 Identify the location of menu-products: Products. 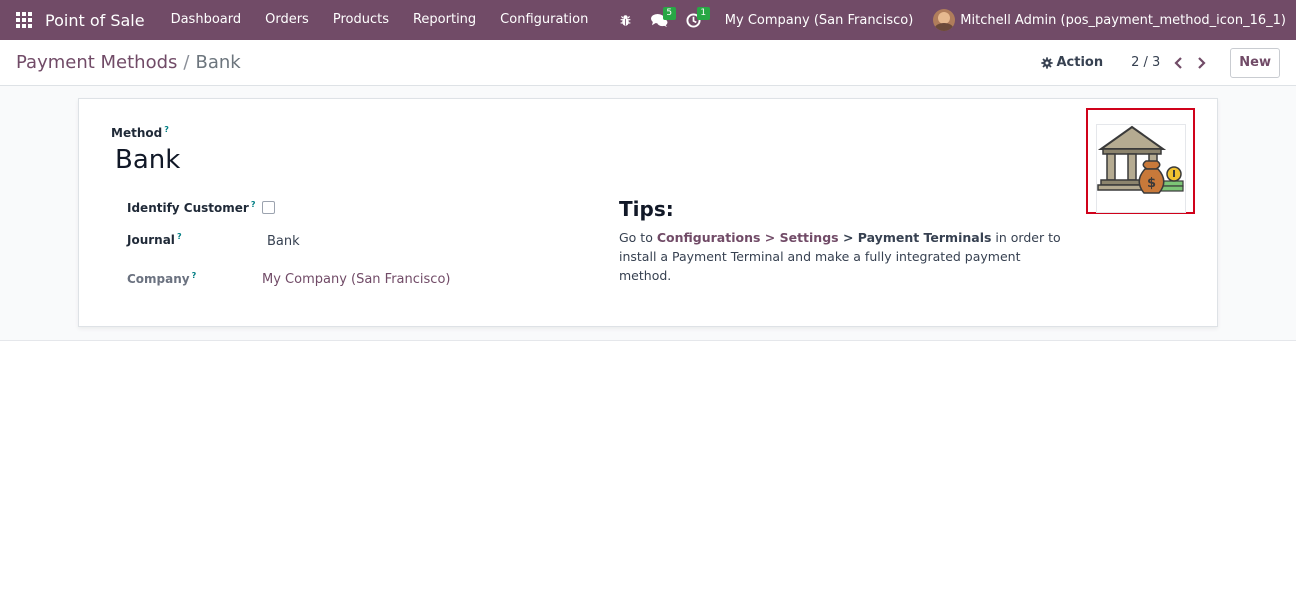
(361, 20).